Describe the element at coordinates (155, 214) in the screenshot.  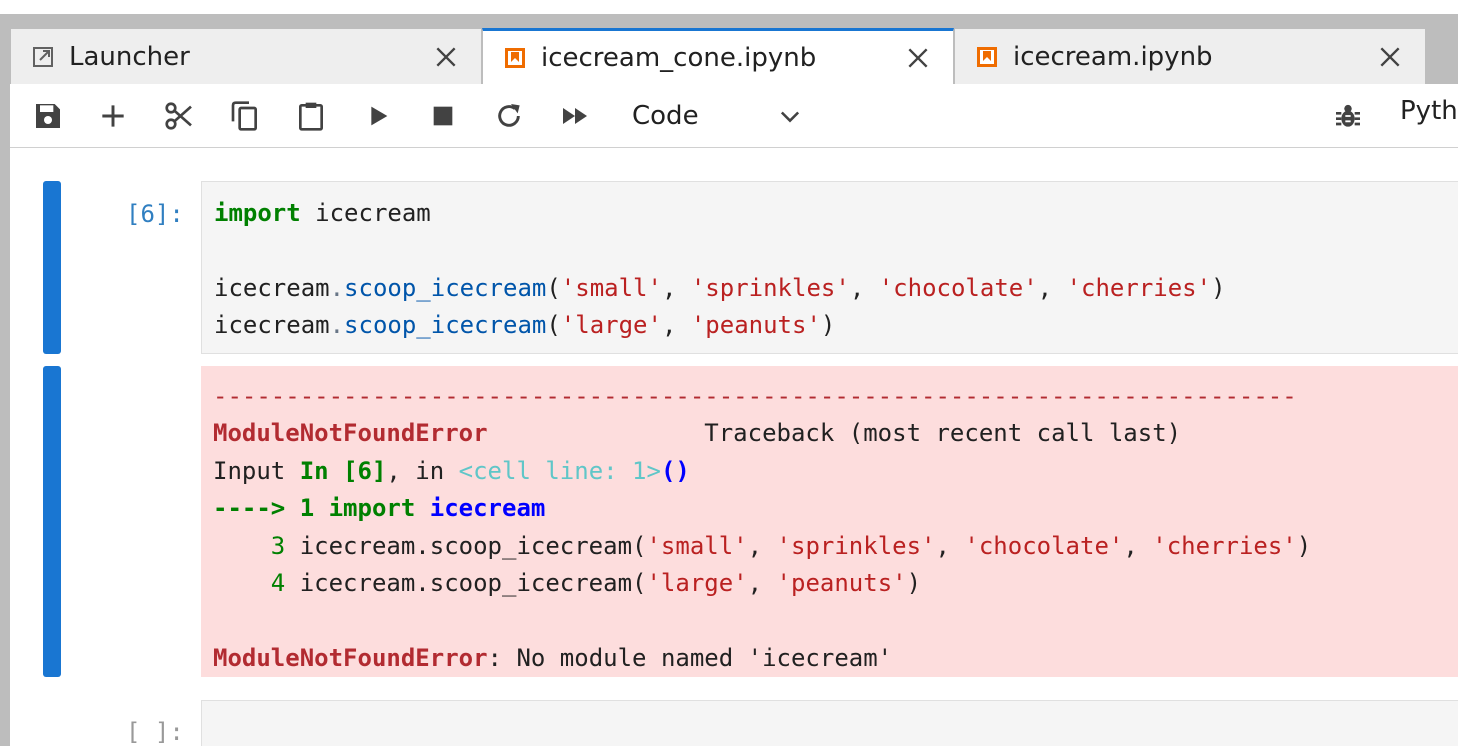
I see `input-prompt: [6]:` at that location.